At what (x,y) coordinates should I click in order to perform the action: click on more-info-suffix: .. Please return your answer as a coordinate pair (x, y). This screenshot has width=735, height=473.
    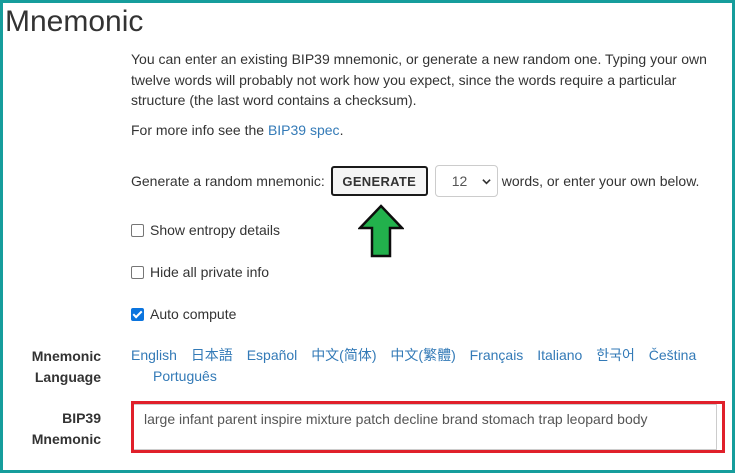
    Looking at the image, I should click on (341, 130).